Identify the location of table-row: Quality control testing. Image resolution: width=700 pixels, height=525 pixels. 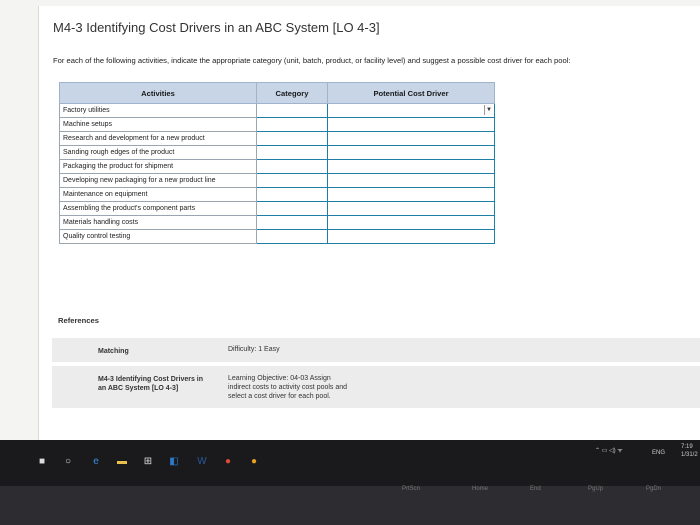
(277, 236).